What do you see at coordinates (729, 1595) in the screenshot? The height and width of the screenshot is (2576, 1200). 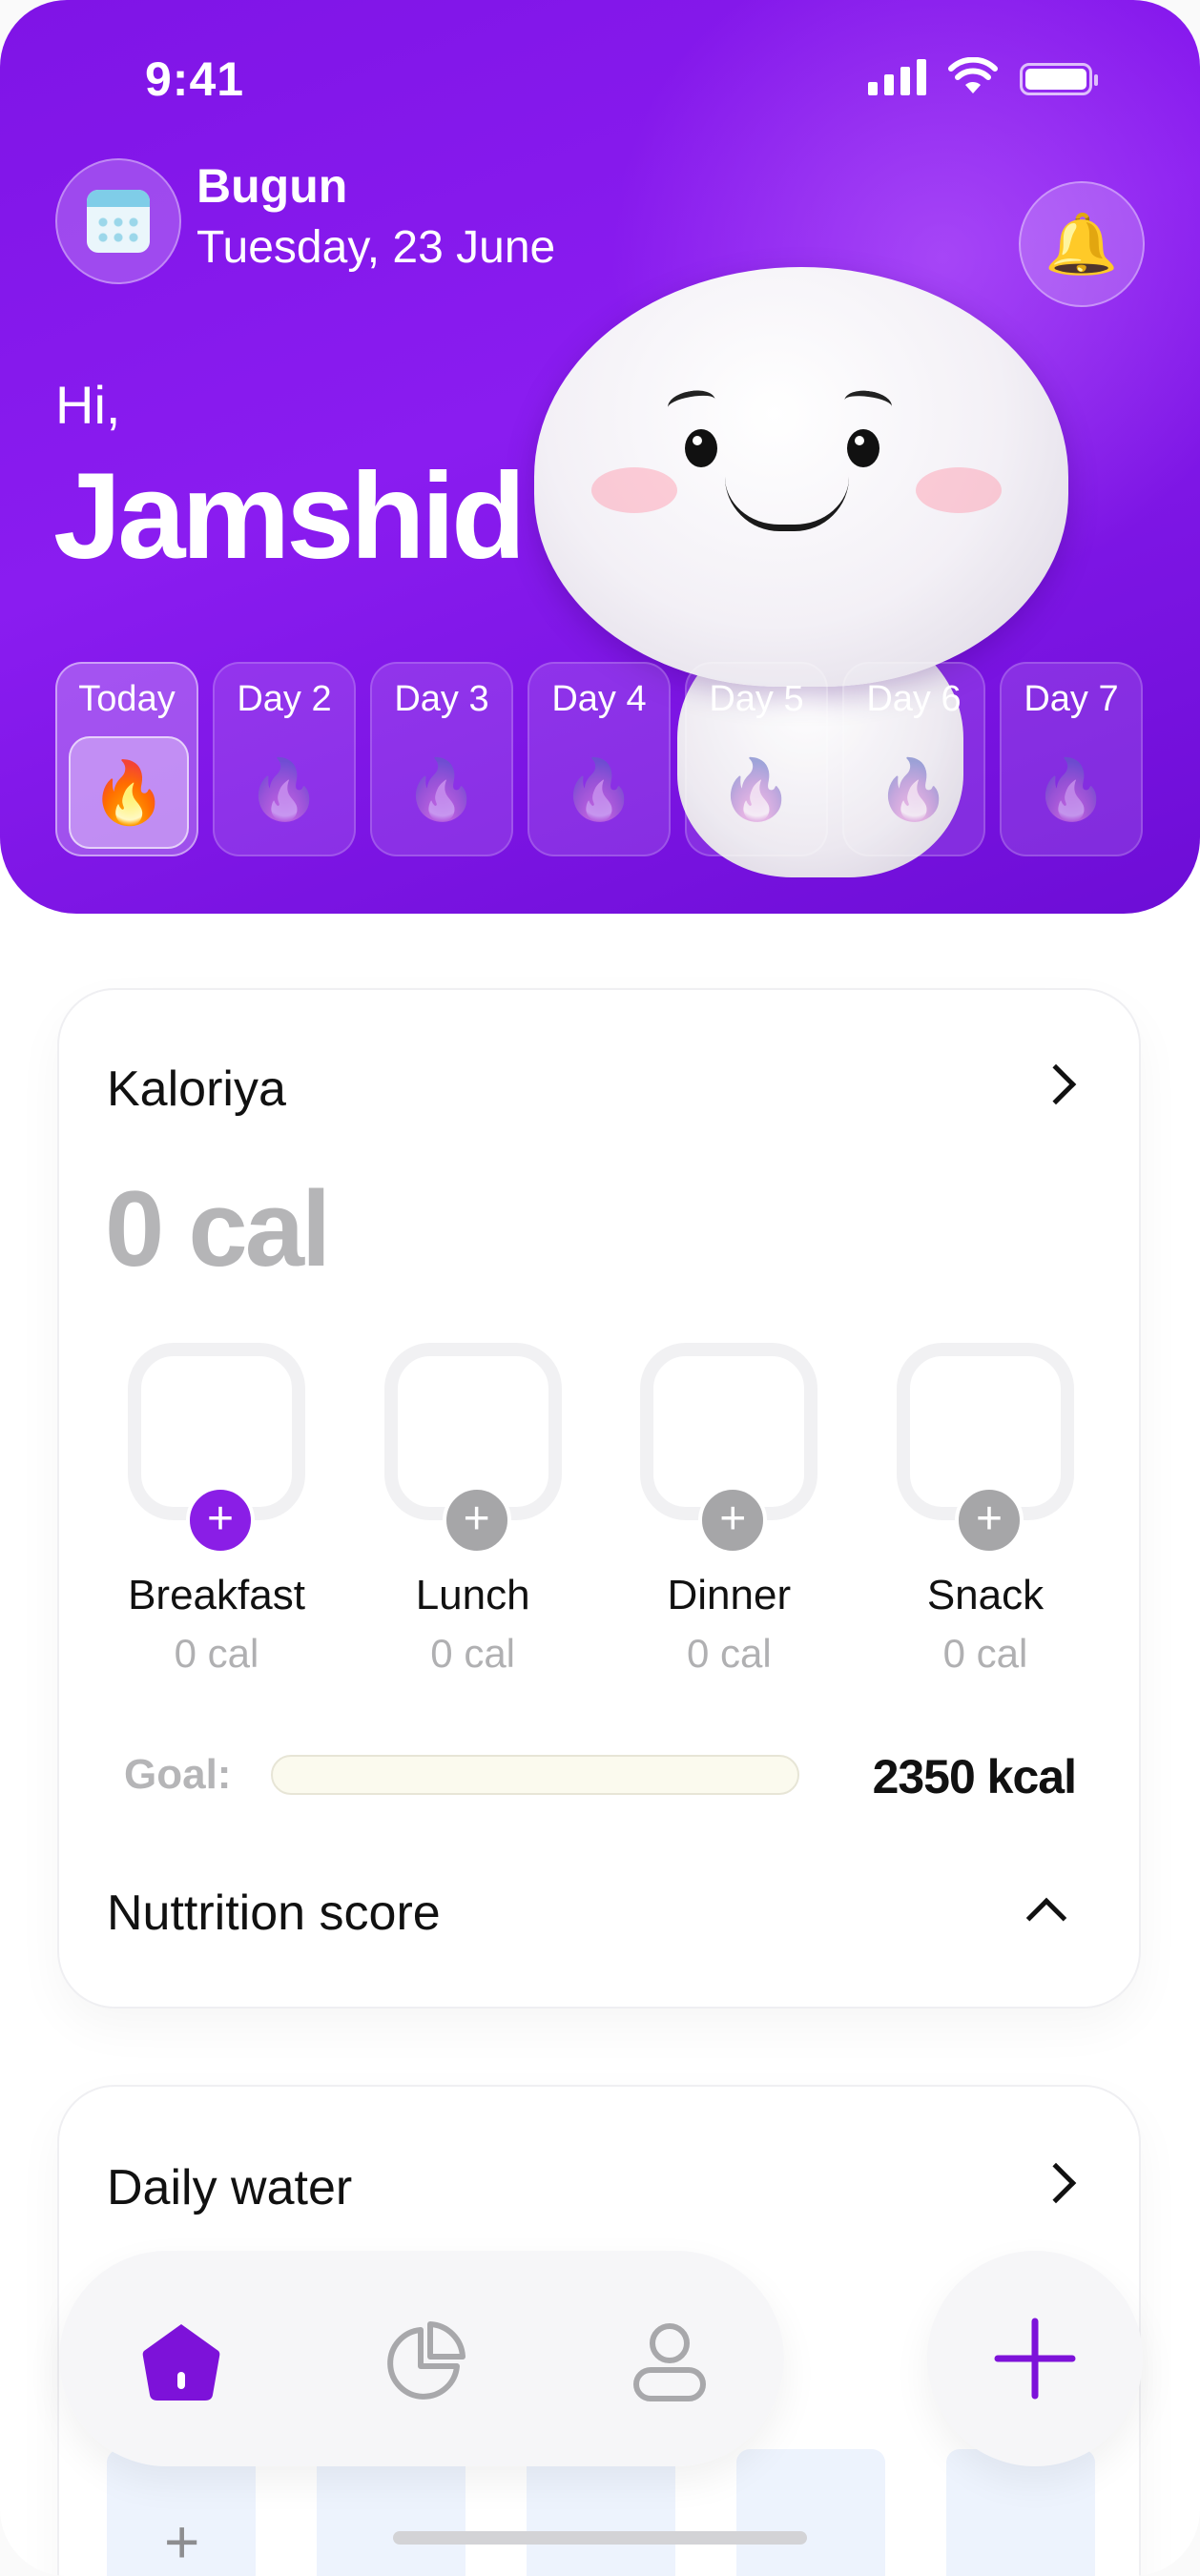 I see `meal-name: Dinner` at bounding box center [729, 1595].